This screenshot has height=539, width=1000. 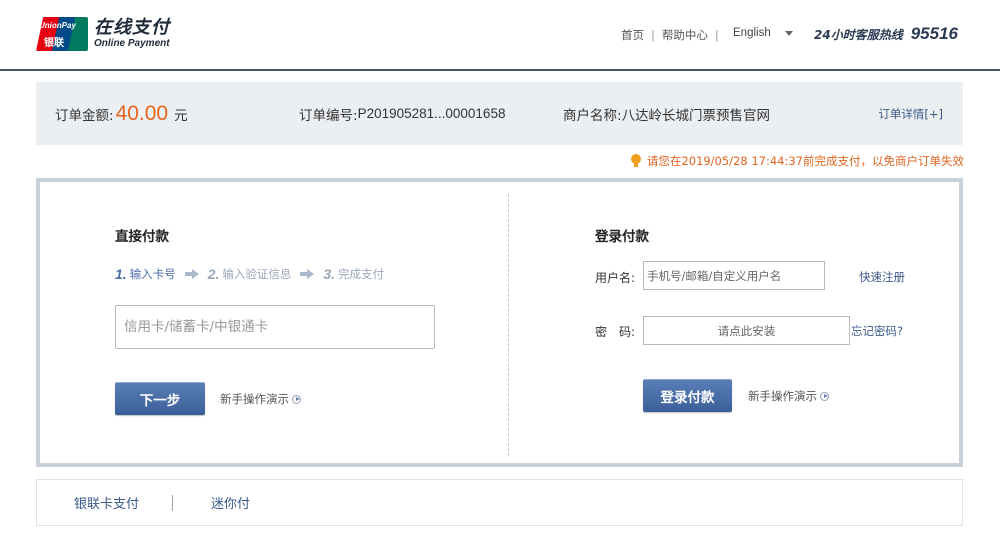 What do you see at coordinates (54, 43) in the screenshot?
I see `logo-badge-bottom: 银联` at bounding box center [54, 43].